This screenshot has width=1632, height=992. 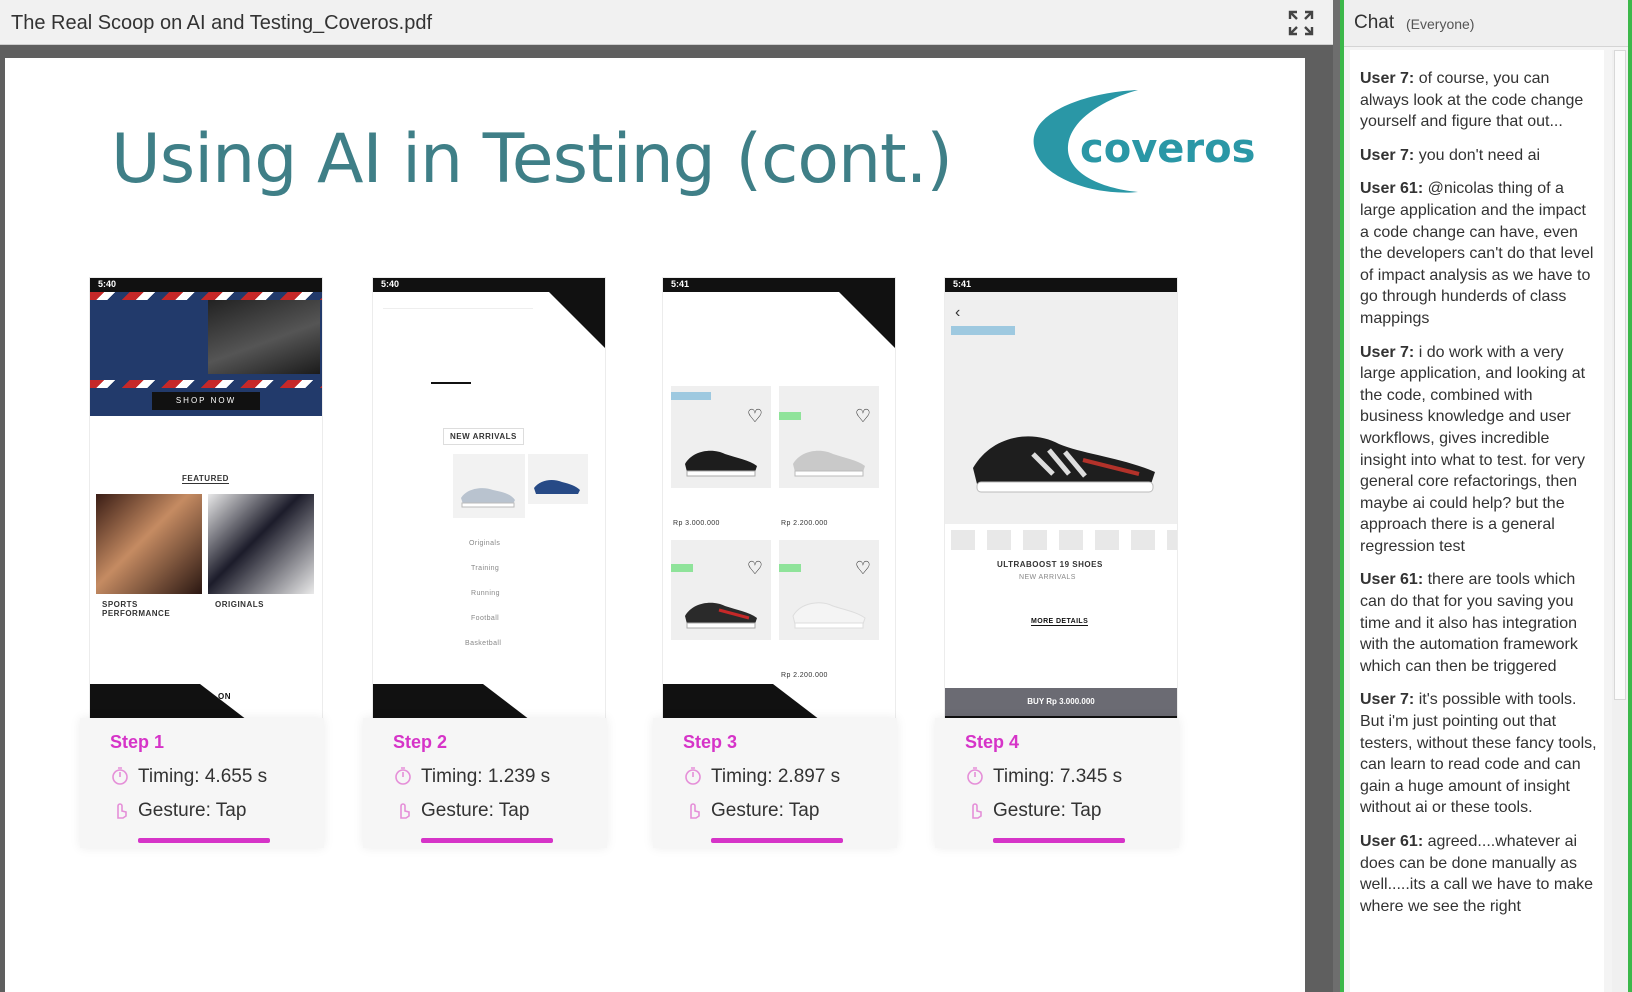 I want to click on tile-originals: ORIGINALS, so click(x=239, y=604).